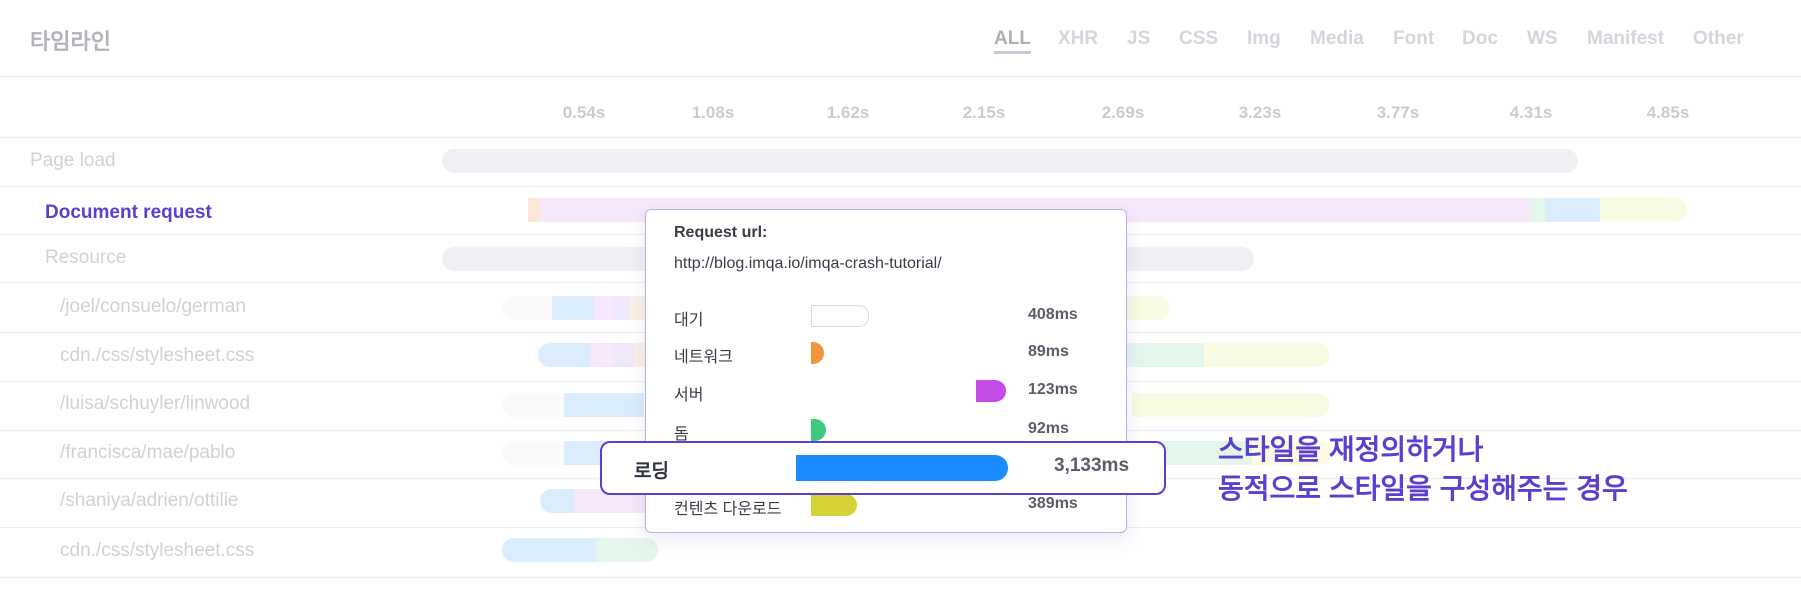 This screenshot has width=1801, height=608. Describe the element at coordinates (1053, 503) in the screenshot. I see `metric-value-content-download: 389ms` at that location.